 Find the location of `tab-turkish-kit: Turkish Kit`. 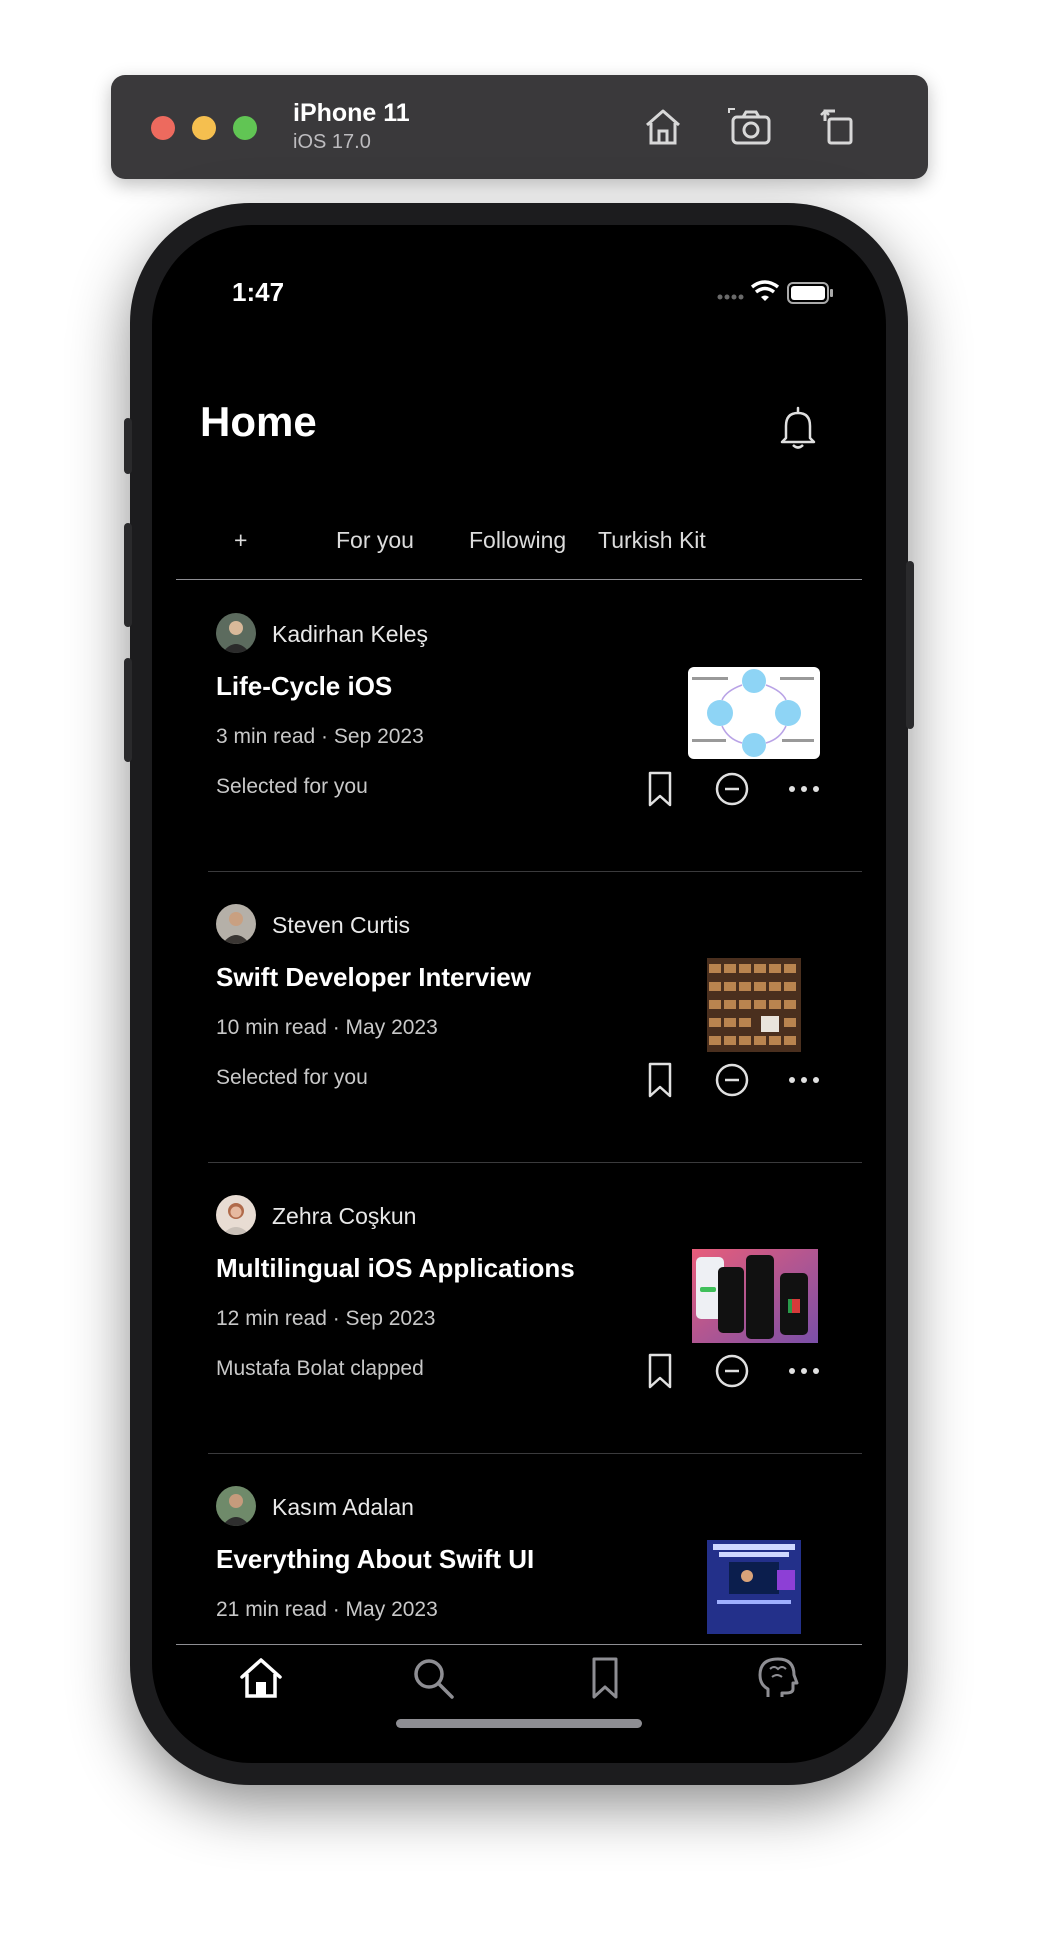

tab-turkish-kit: Turkish Kit is located at coordinates (652, 540).